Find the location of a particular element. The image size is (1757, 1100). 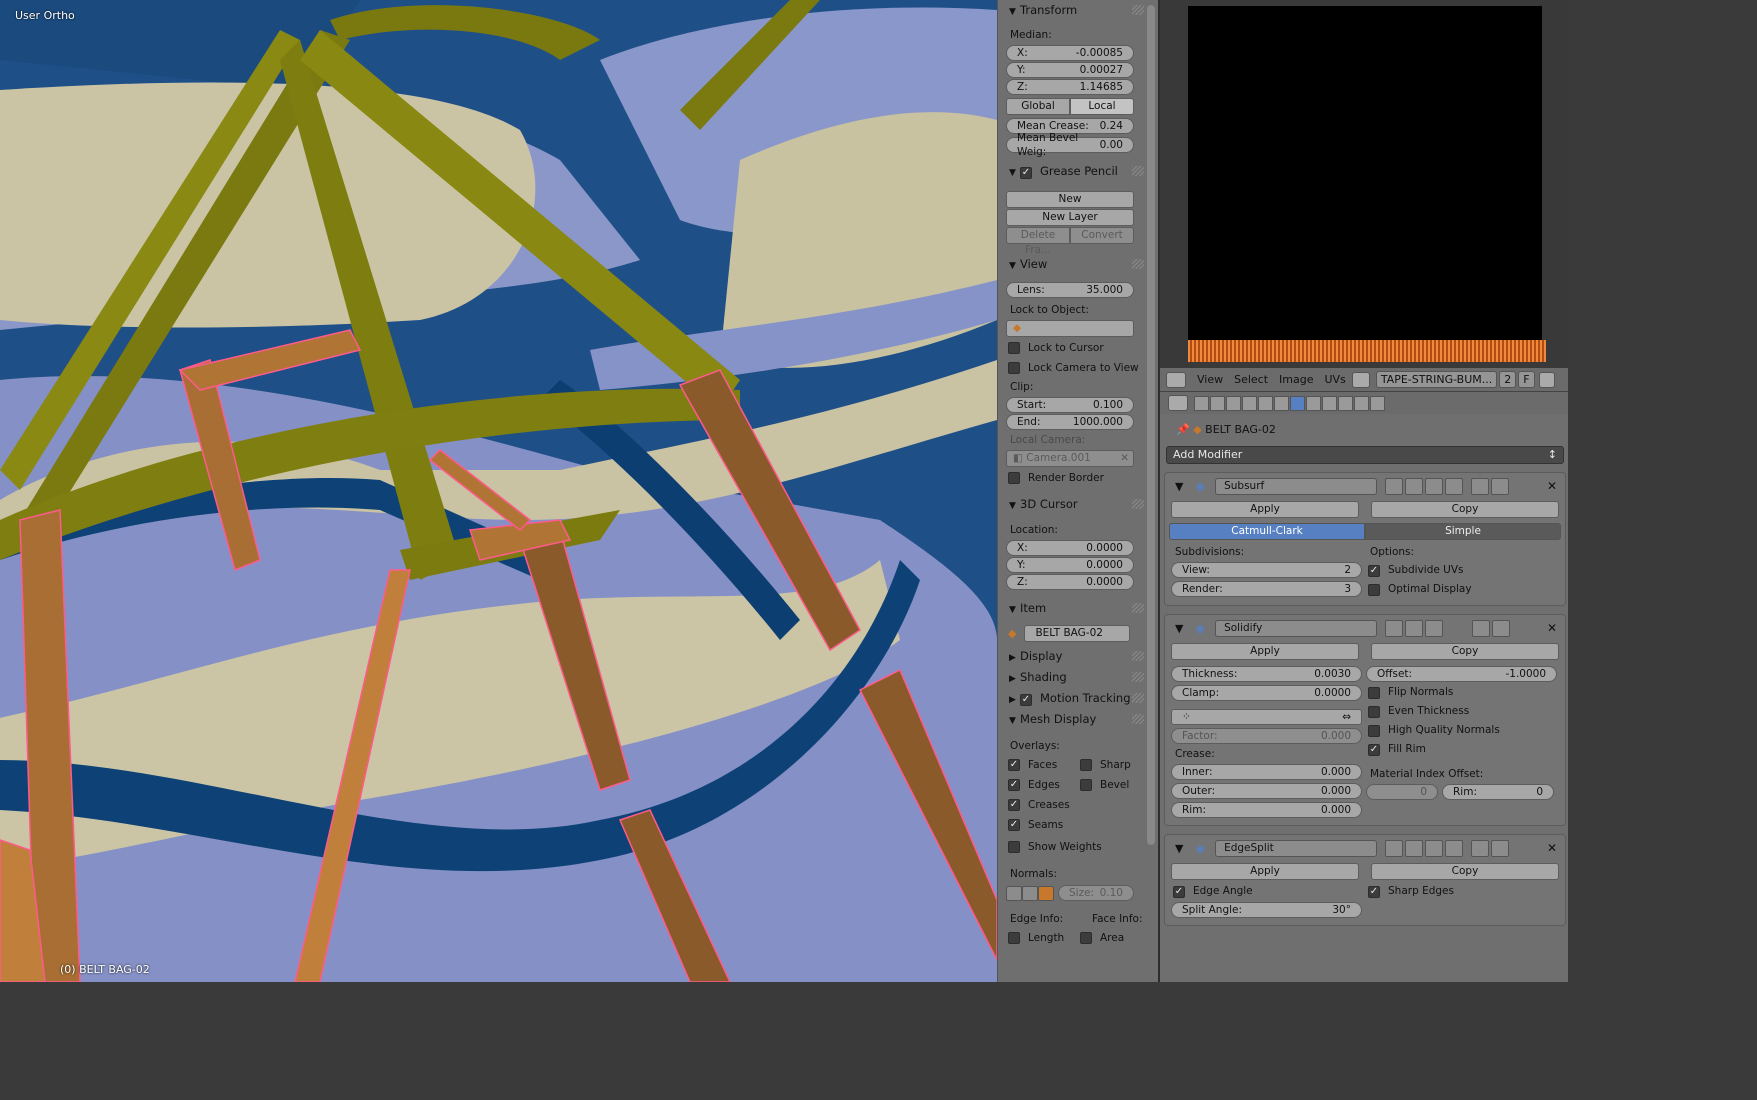

menu-view: View is located at coordinates (1210, 379).